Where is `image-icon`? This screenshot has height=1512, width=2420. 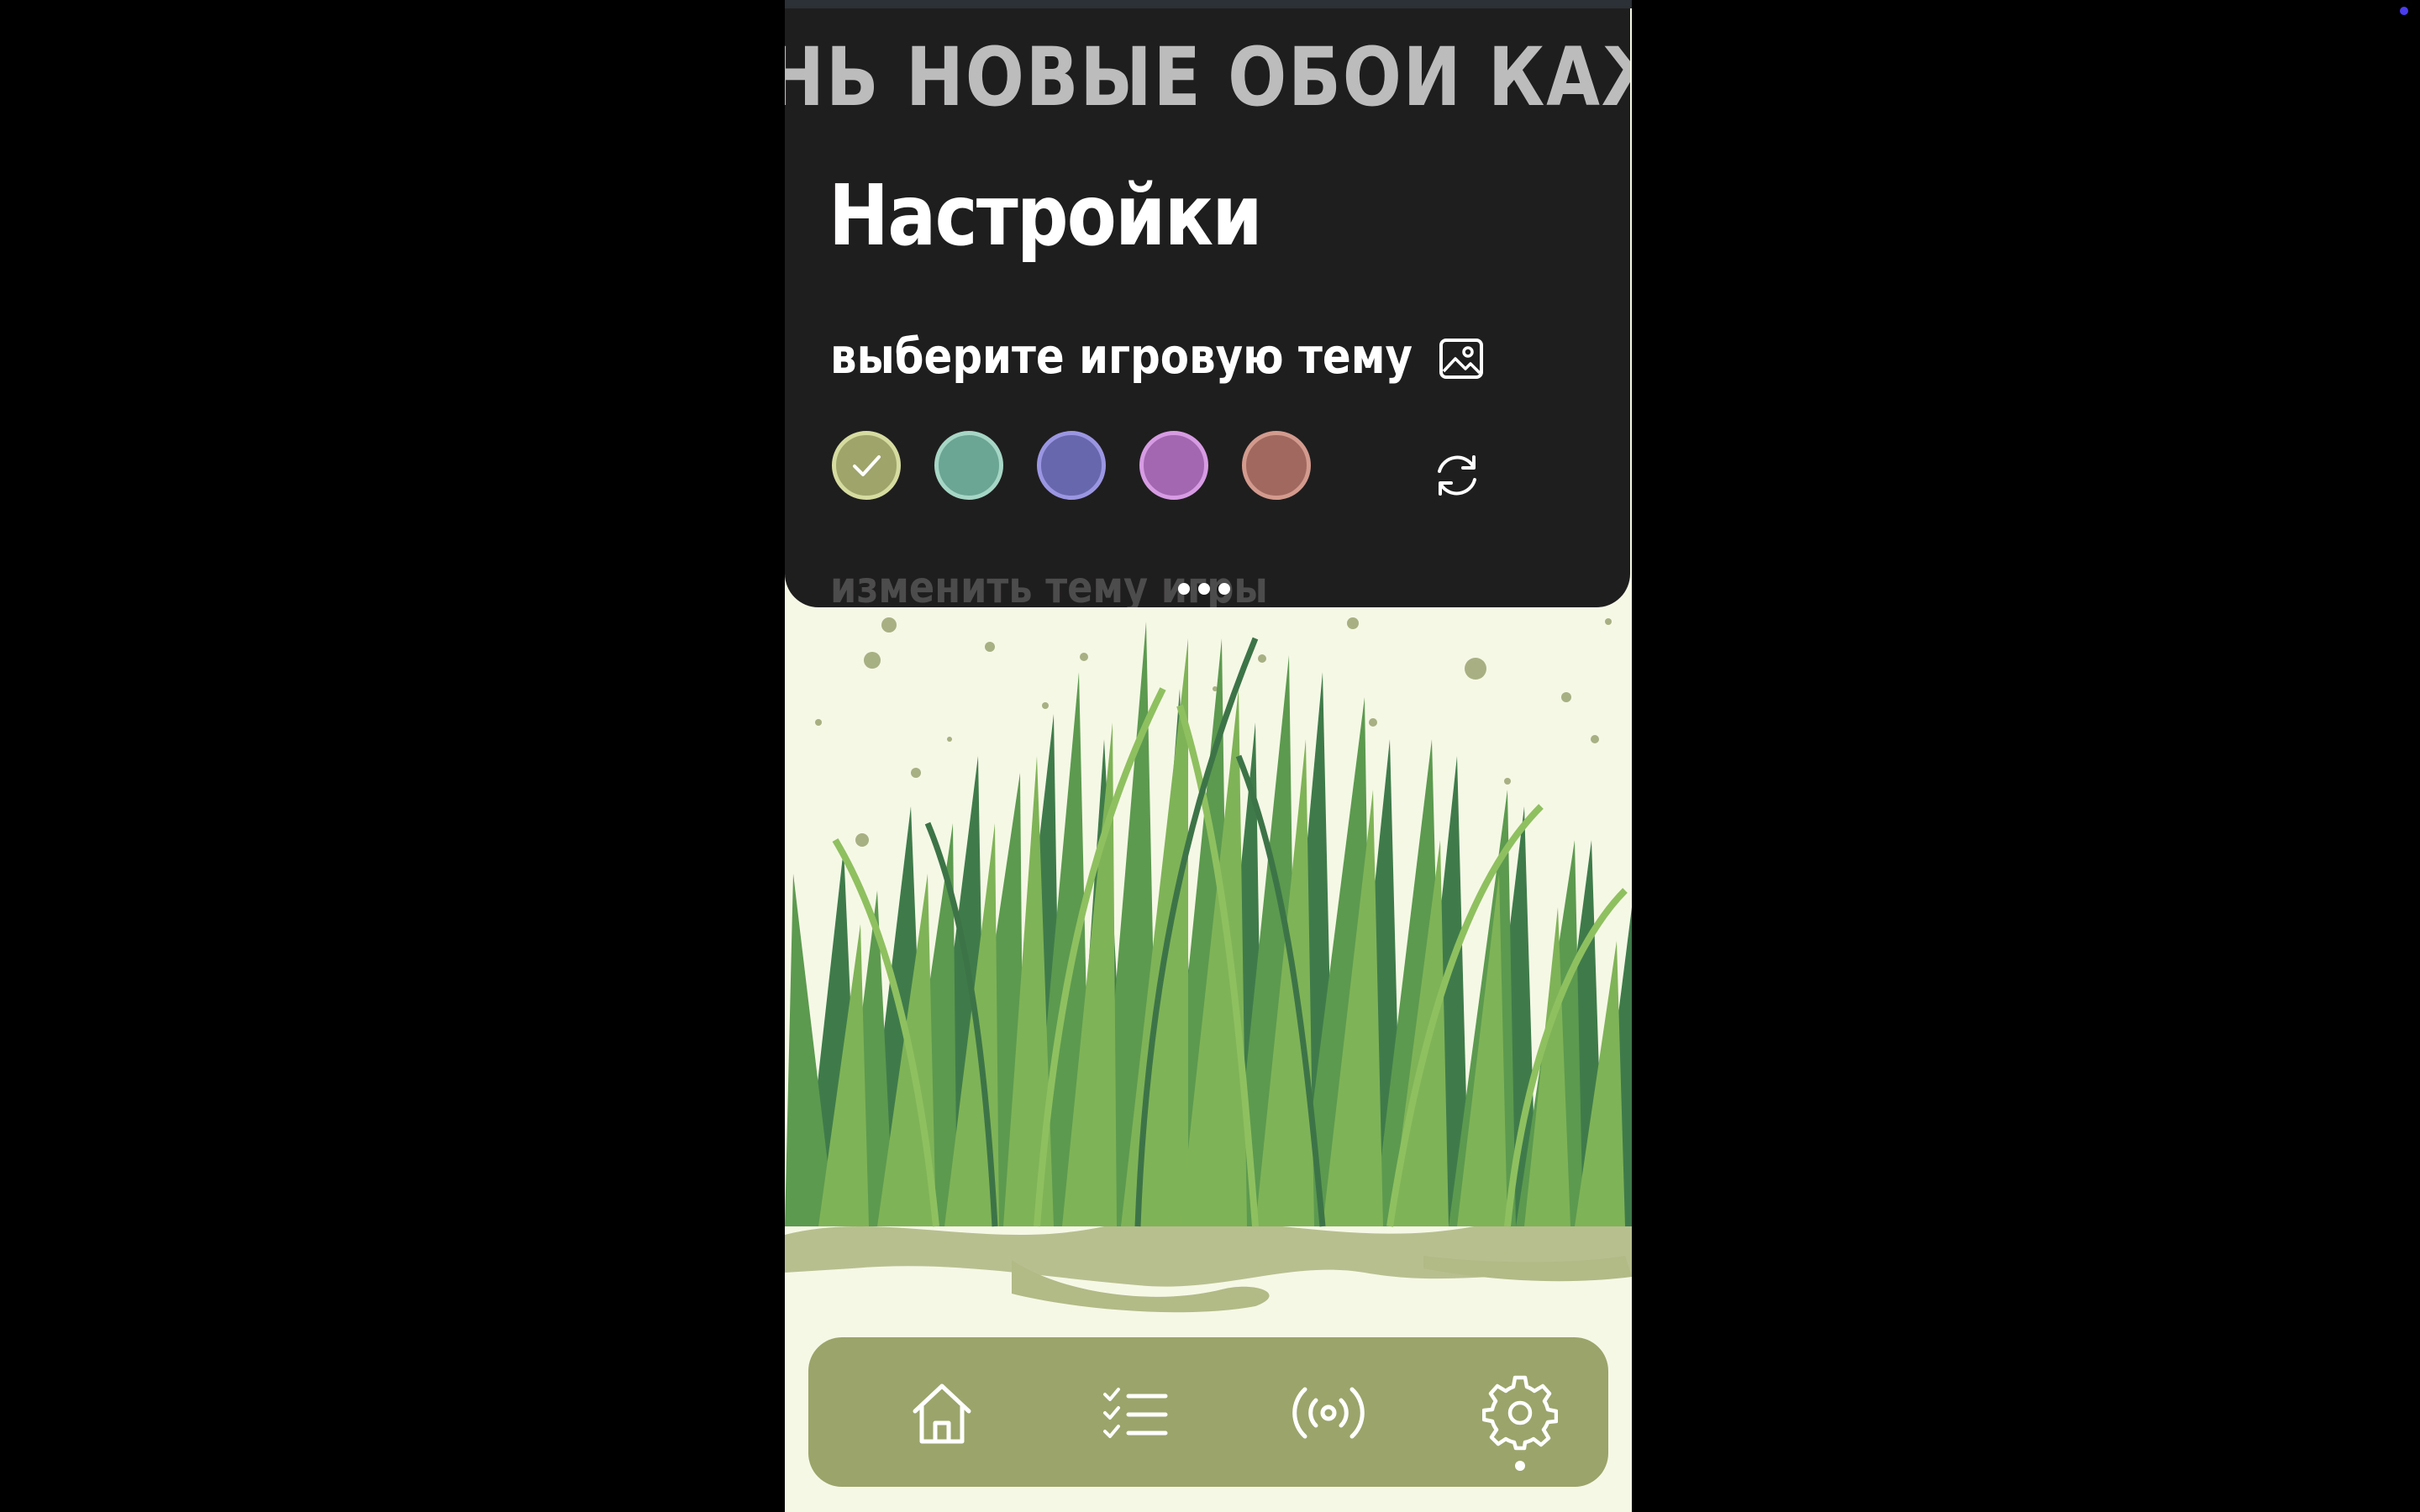
image-icon is located at coordinates (1461, 359).